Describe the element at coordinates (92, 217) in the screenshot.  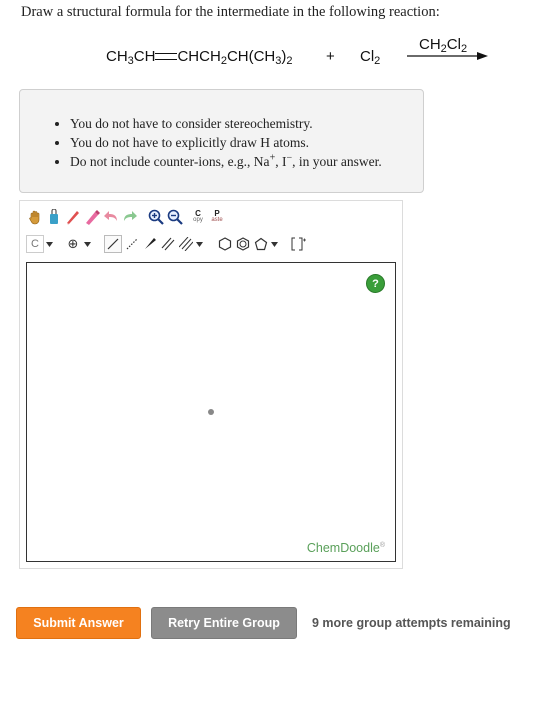
I see `pencil-icon` at that location.